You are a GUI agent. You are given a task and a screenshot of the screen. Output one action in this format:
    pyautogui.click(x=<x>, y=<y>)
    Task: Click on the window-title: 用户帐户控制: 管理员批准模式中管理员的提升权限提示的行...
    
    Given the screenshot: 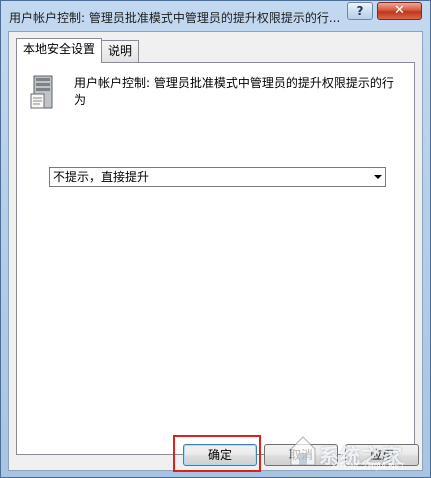 What is the action you would take?
    pyautogui.click(x=175, y=18)
    